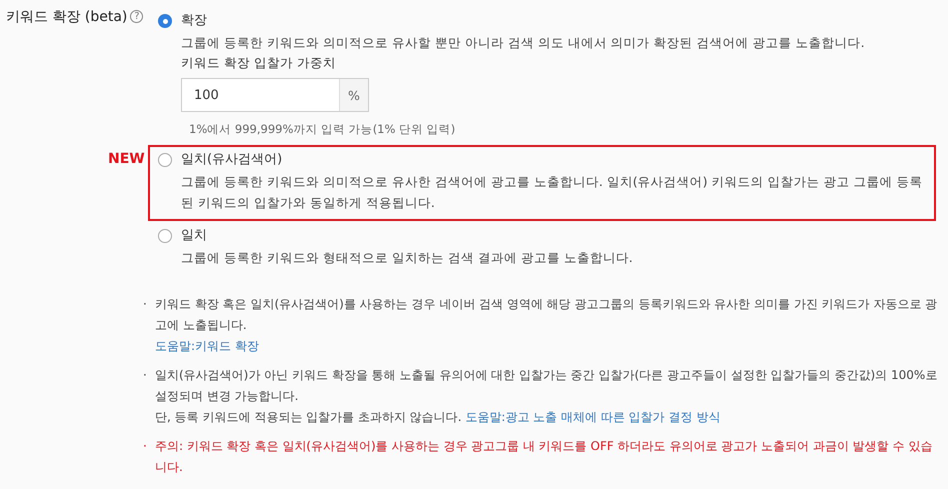 The height and width of the screenshot is (489, 948). Describe the element at coordinates (322, 129) in the screenshot. I see `field-hint: 1%에서 999,999%까지 입력 가능(1% 단위 입력)` at that location.